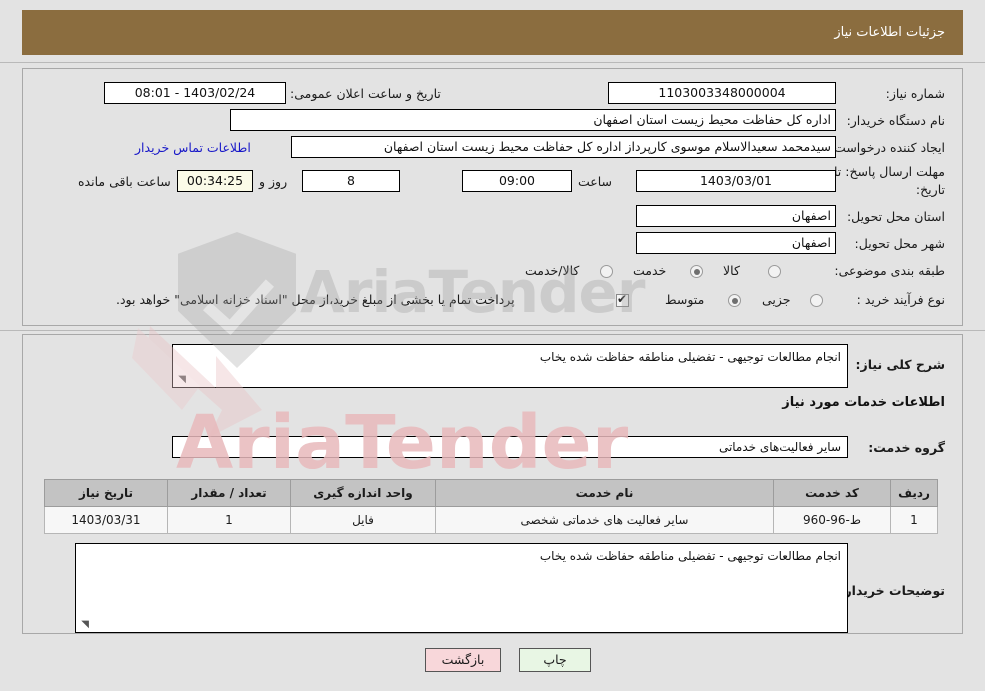 The height and width of the screenshot is (691, 985). I want to click on th-quantity: تعداد / مقدار, so click(229, 493).